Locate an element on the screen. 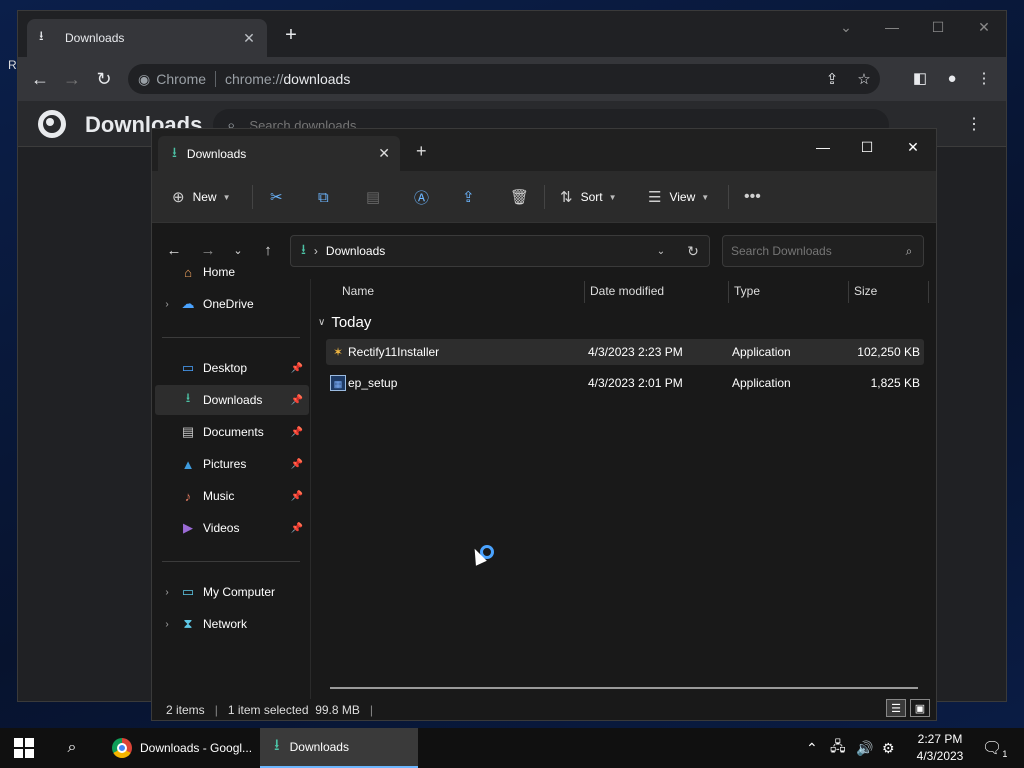 The image size is (1024, 768). chrome-tab-downloads: ⭳ Downloads ✕ is located at coordinates (147, 38).